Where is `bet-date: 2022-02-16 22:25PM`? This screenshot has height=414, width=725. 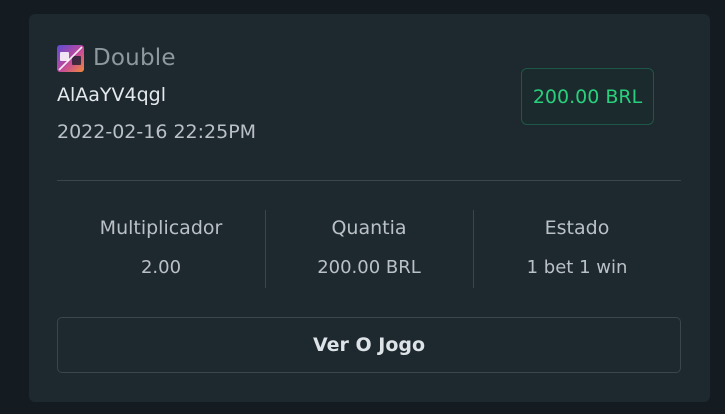 bet-date: 2022-02-16 22:25PM is located at coordinates (157, 132).